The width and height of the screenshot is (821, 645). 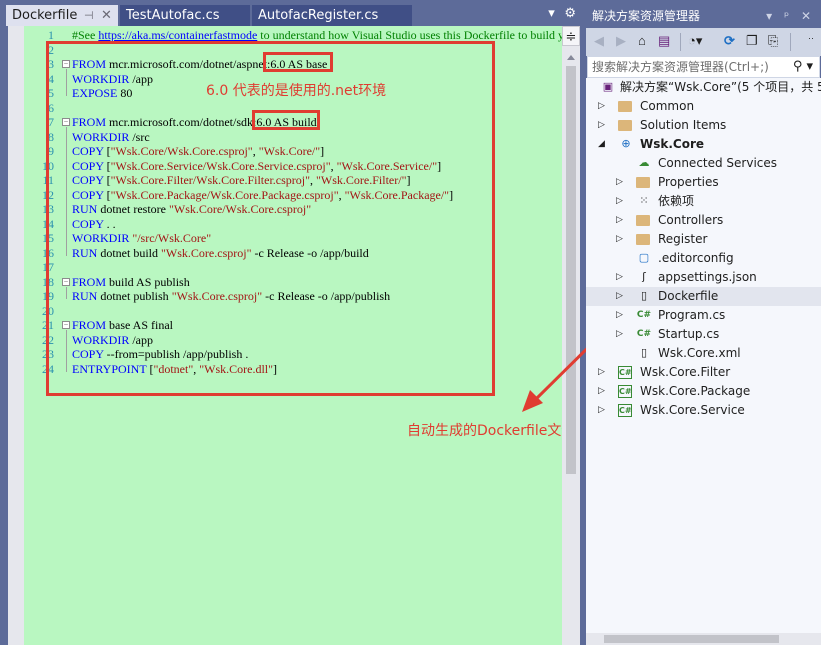 I want to click on pin-icon: ⊣, so click(x=89, y=15).